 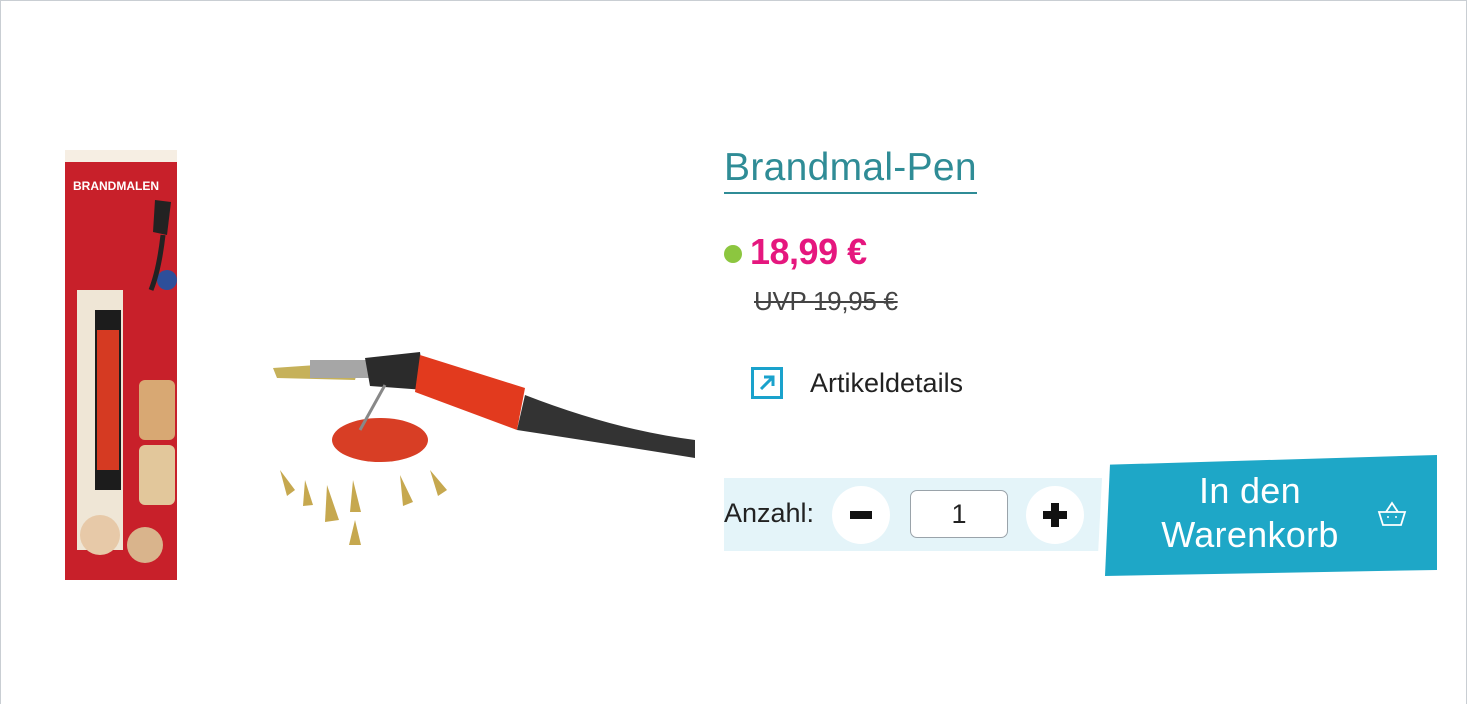 I want to click on quantity-label: Anzahl:, so click(x=769, y=513).